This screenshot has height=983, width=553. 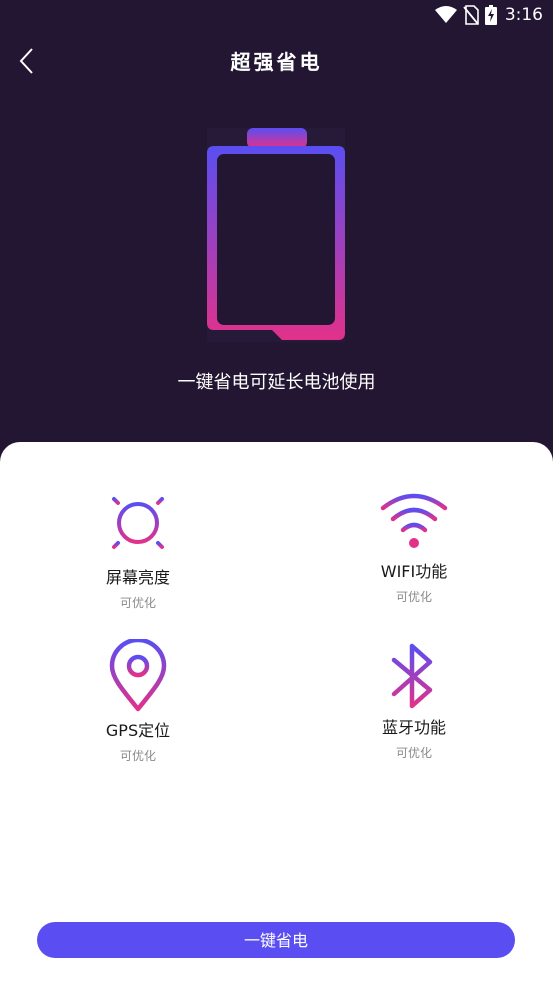 What do you see at coordinates (138, 523) in the screenshot?
I see `sun-icon` at bounding box center [138, 523].